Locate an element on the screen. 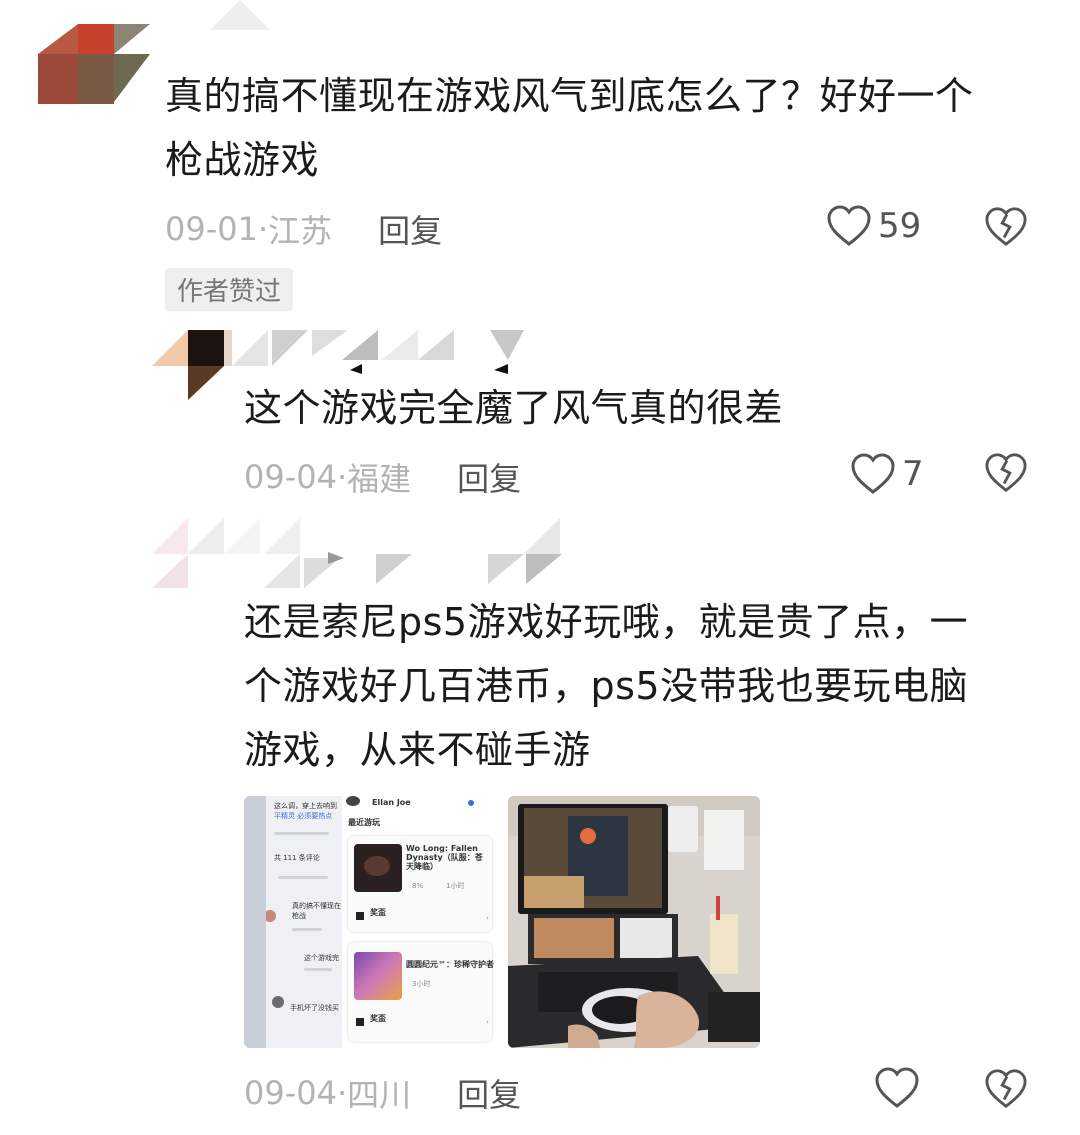 The image size is (1080, 1135). laptop-controller-photo is located at coordinates (634, 922).